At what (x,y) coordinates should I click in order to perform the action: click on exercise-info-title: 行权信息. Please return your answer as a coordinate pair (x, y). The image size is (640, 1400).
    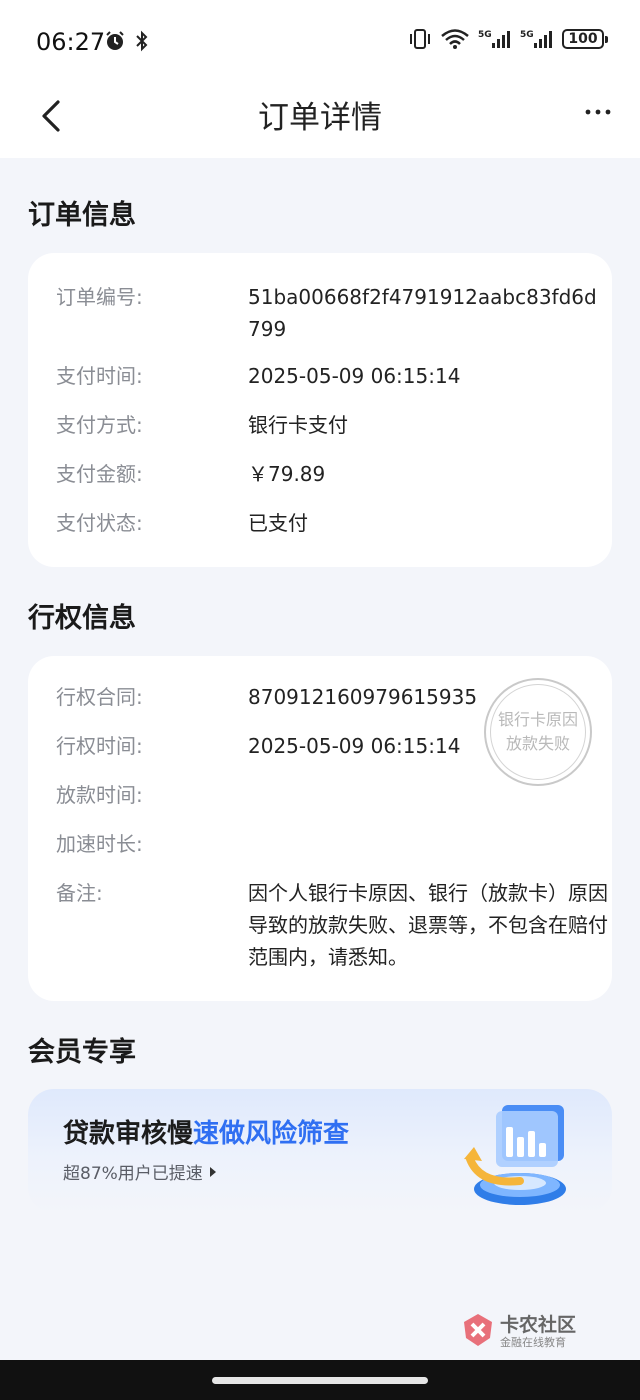
    Looking at the image, I should click on (82, 618).